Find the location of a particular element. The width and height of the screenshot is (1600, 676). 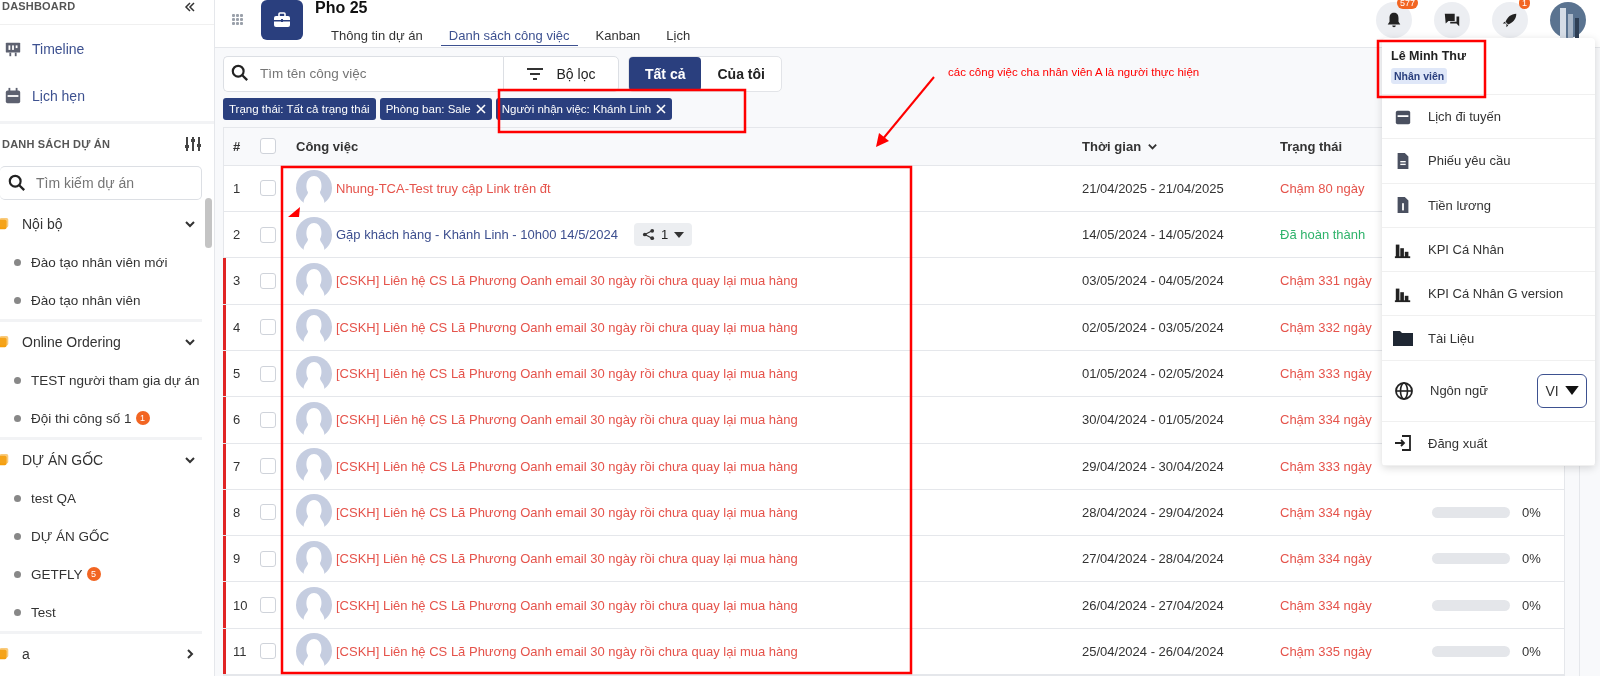

filter-chip: Phòng ban: Sale is located at coordinates (435, 109).